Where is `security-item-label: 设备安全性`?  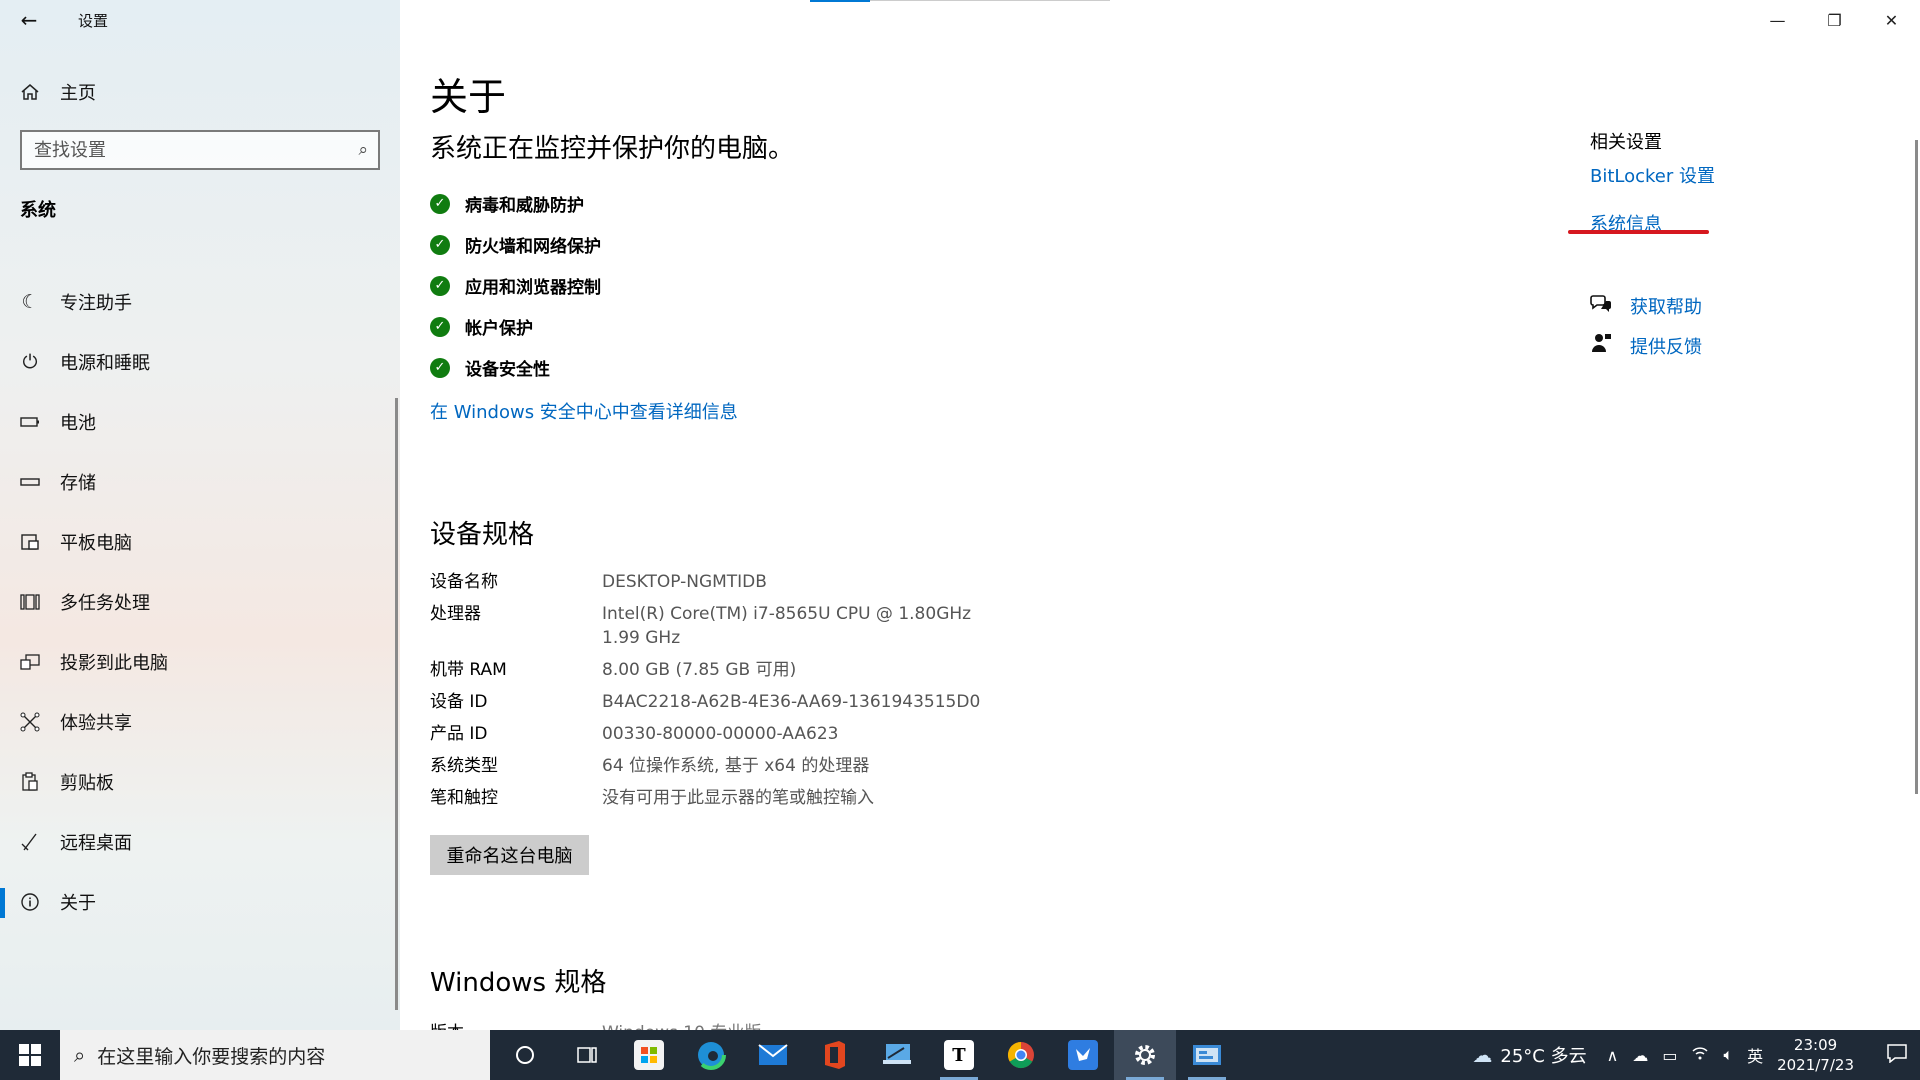
security-item-label: 设备安全性 is located at coordinates (507, 370).